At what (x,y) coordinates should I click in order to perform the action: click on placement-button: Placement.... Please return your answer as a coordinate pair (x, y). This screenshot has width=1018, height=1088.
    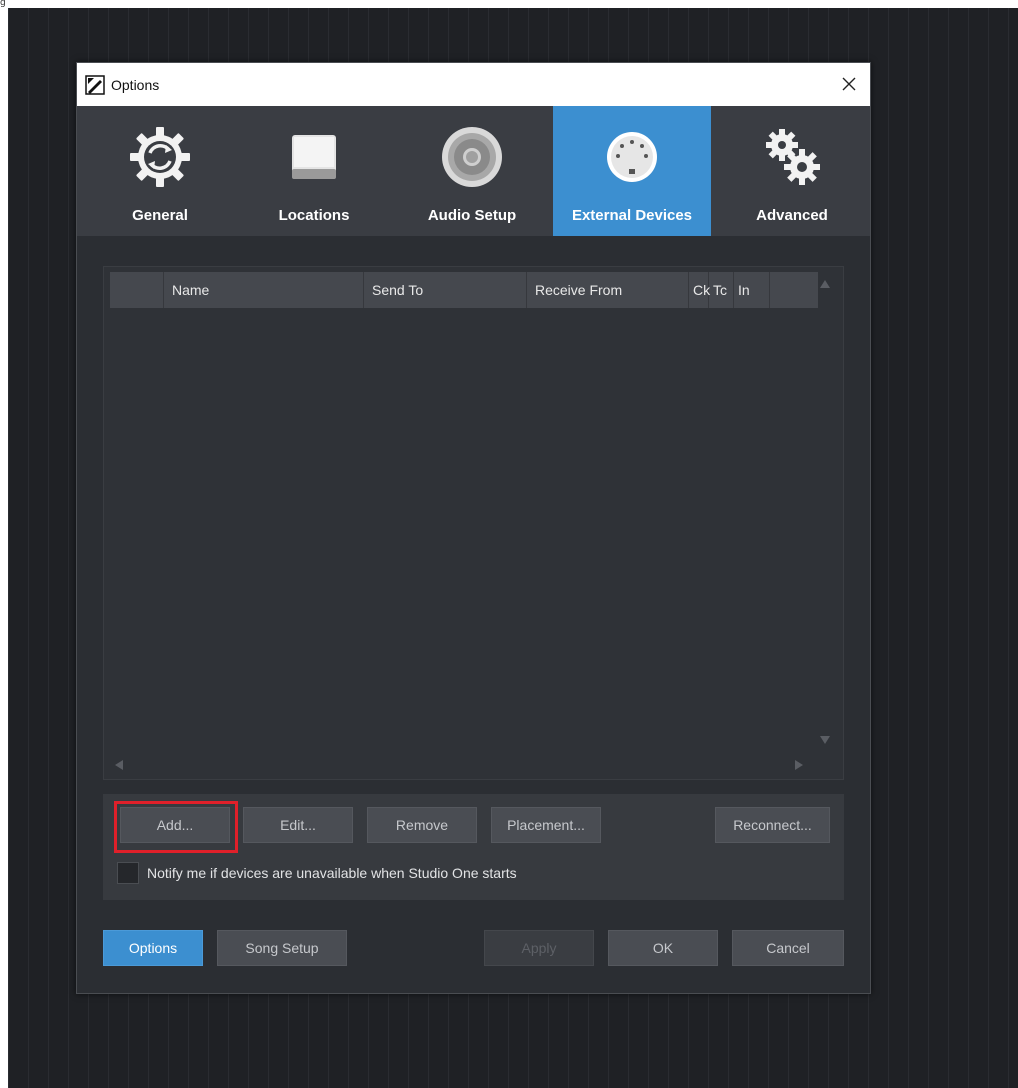
    Looking at the image, I should click on (546, 825).